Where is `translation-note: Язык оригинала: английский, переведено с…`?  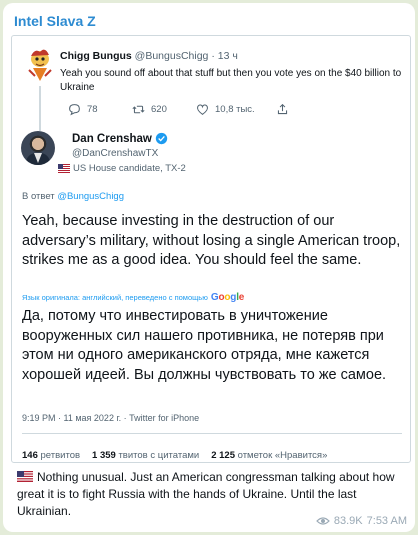 translation-note: Язык оригинала: английский, переведено с… is located at coordinates (133, 297).